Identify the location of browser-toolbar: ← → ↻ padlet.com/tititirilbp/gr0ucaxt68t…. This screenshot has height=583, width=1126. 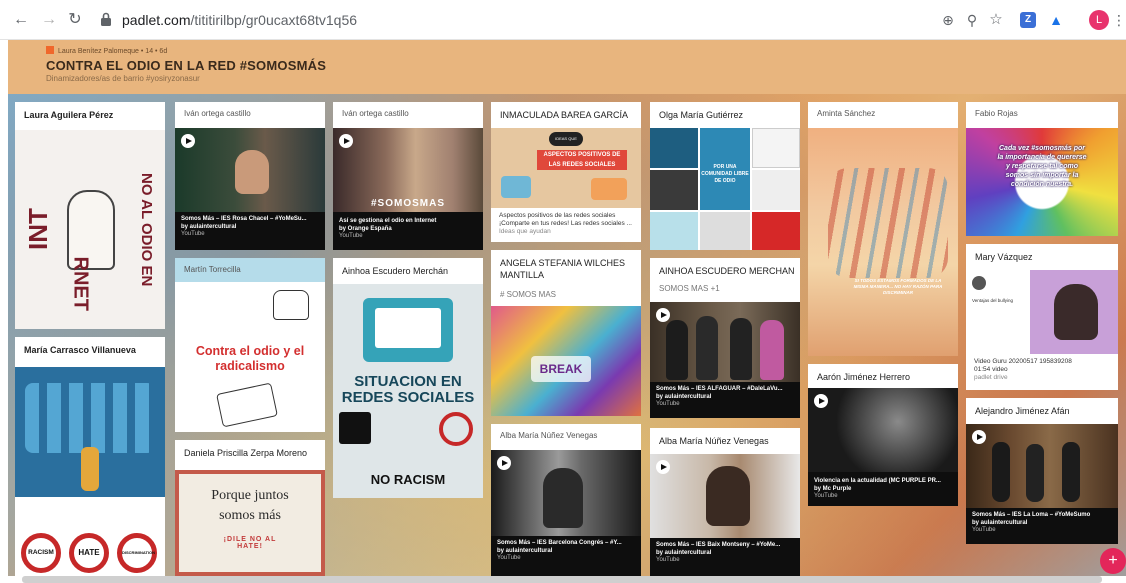
(563, 20).